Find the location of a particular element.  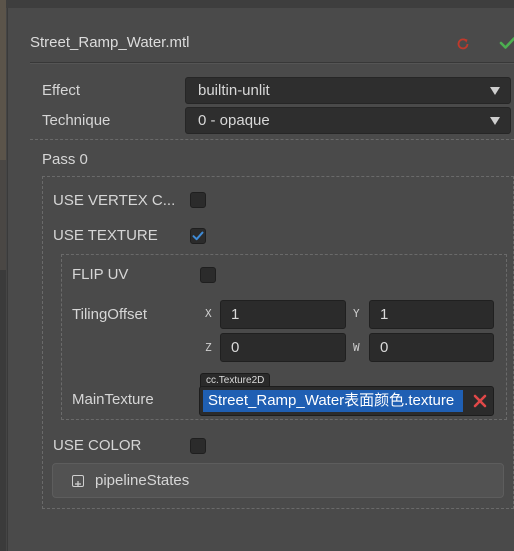

z-axis-label: Z is located at coordinates (208, 347).